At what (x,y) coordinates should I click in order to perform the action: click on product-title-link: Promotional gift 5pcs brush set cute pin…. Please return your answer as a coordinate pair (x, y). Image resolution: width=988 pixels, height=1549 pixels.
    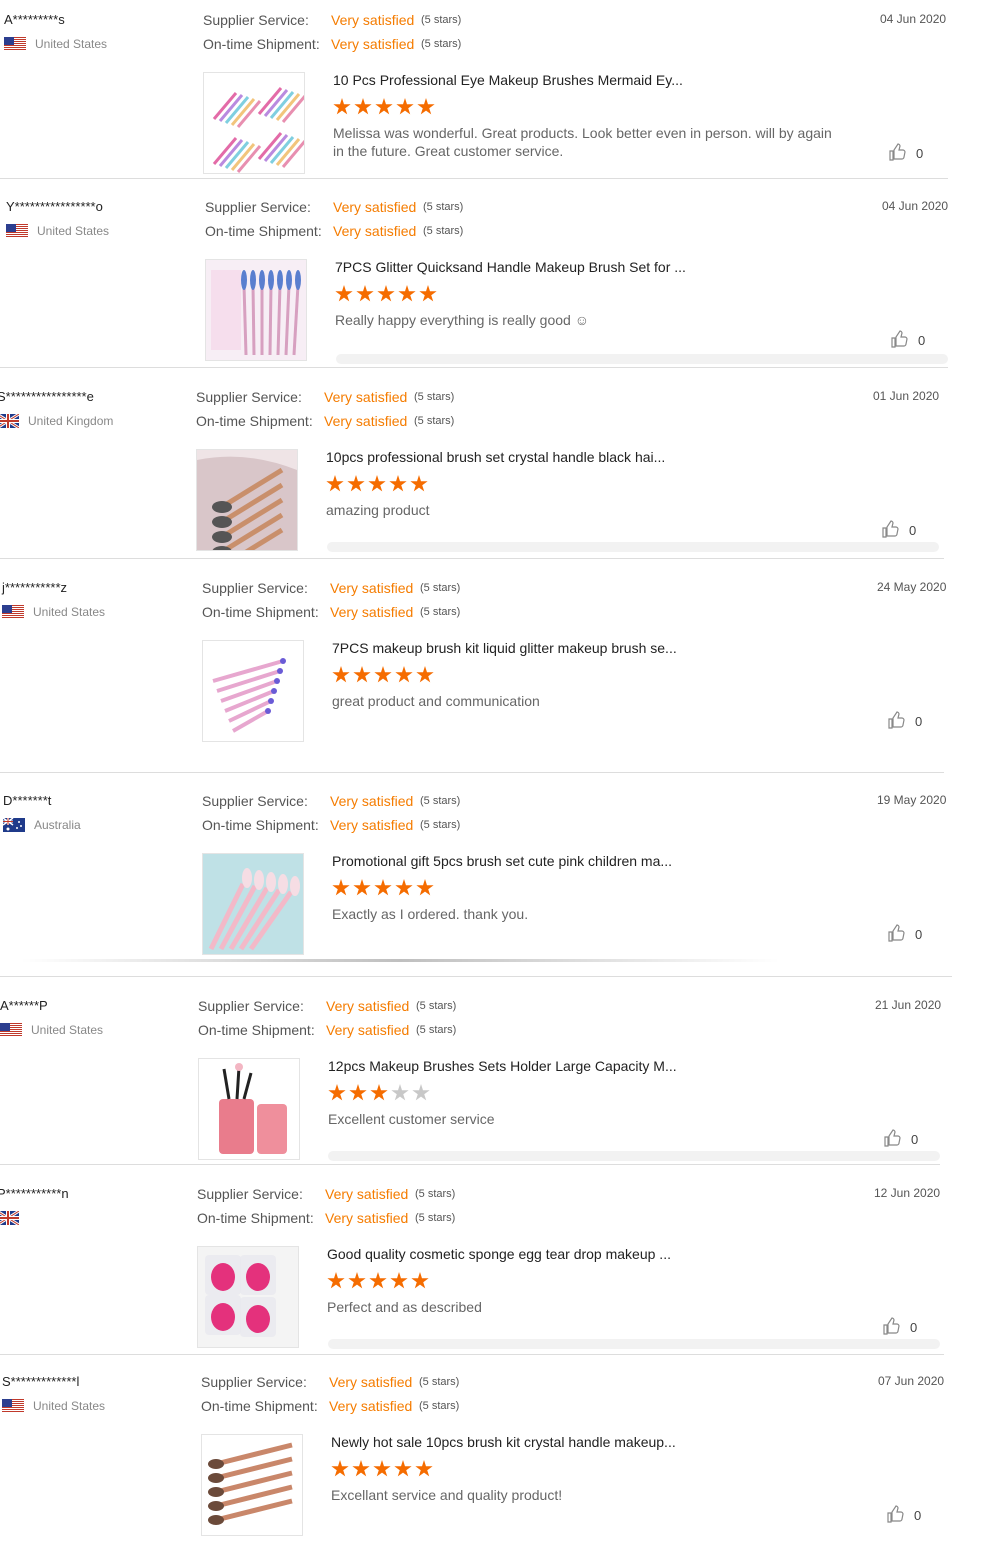
    Looking at the image, I should click on (502, 861).